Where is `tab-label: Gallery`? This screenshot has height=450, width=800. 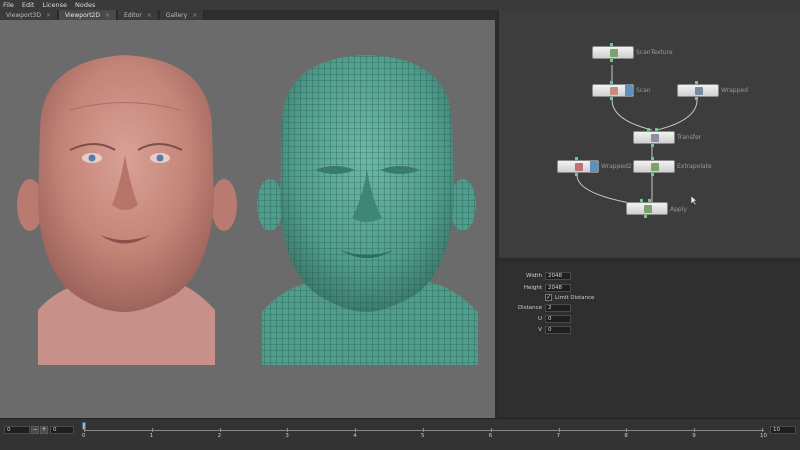 tab-label: Gallery is located at coordinates (176, 15).